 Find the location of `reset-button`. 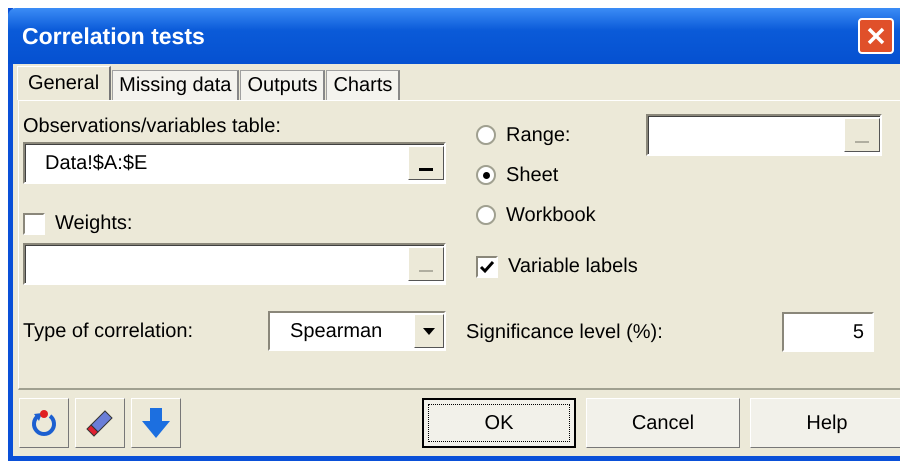

reset-button is located at coordinates (44, 423).